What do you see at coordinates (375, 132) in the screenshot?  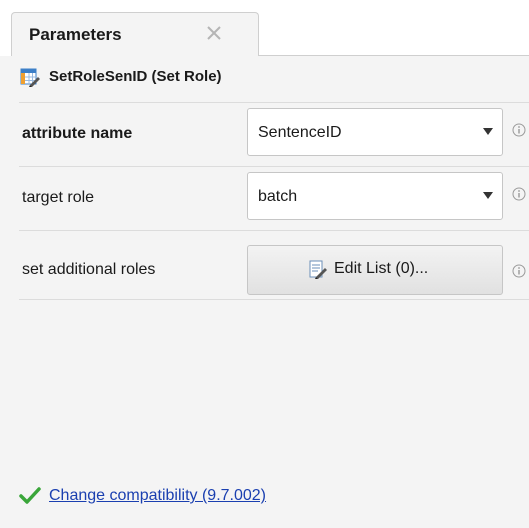 I see `attribute-name-dropdown: SentenceID` at bounding box center [375, 132].